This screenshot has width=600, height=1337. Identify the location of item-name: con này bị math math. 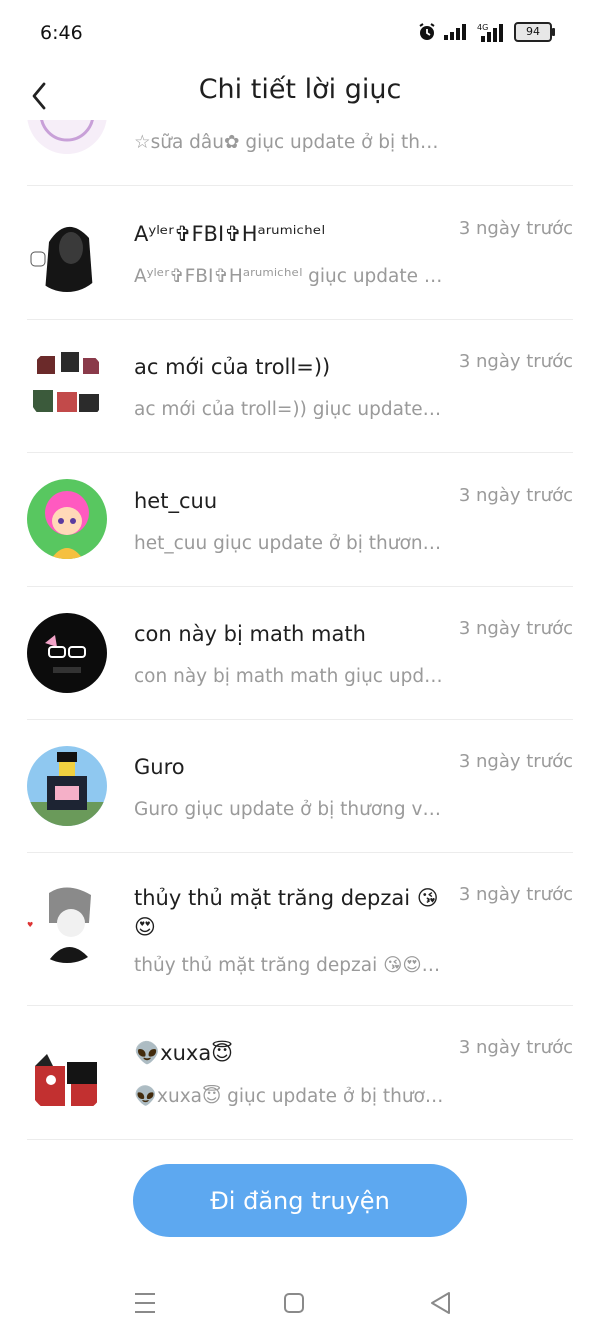
(250, 634).